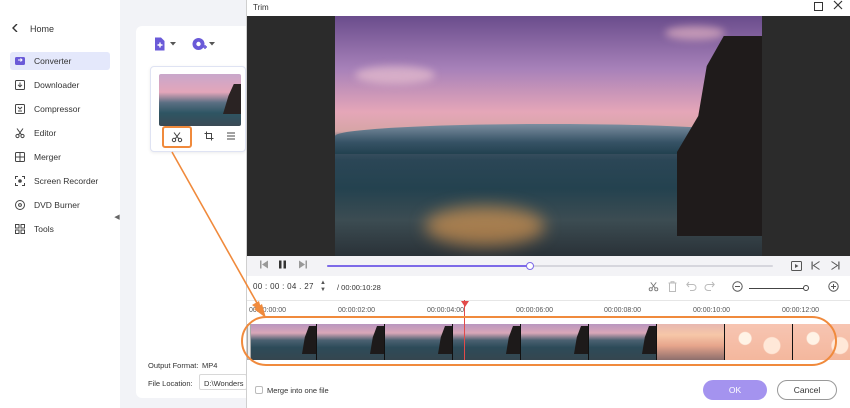 This screenshot has width=850, height=408. Describe the element at coordinates (223, 383) in the screenshot. I see `file-location-field: D:\Wonders` at that location.